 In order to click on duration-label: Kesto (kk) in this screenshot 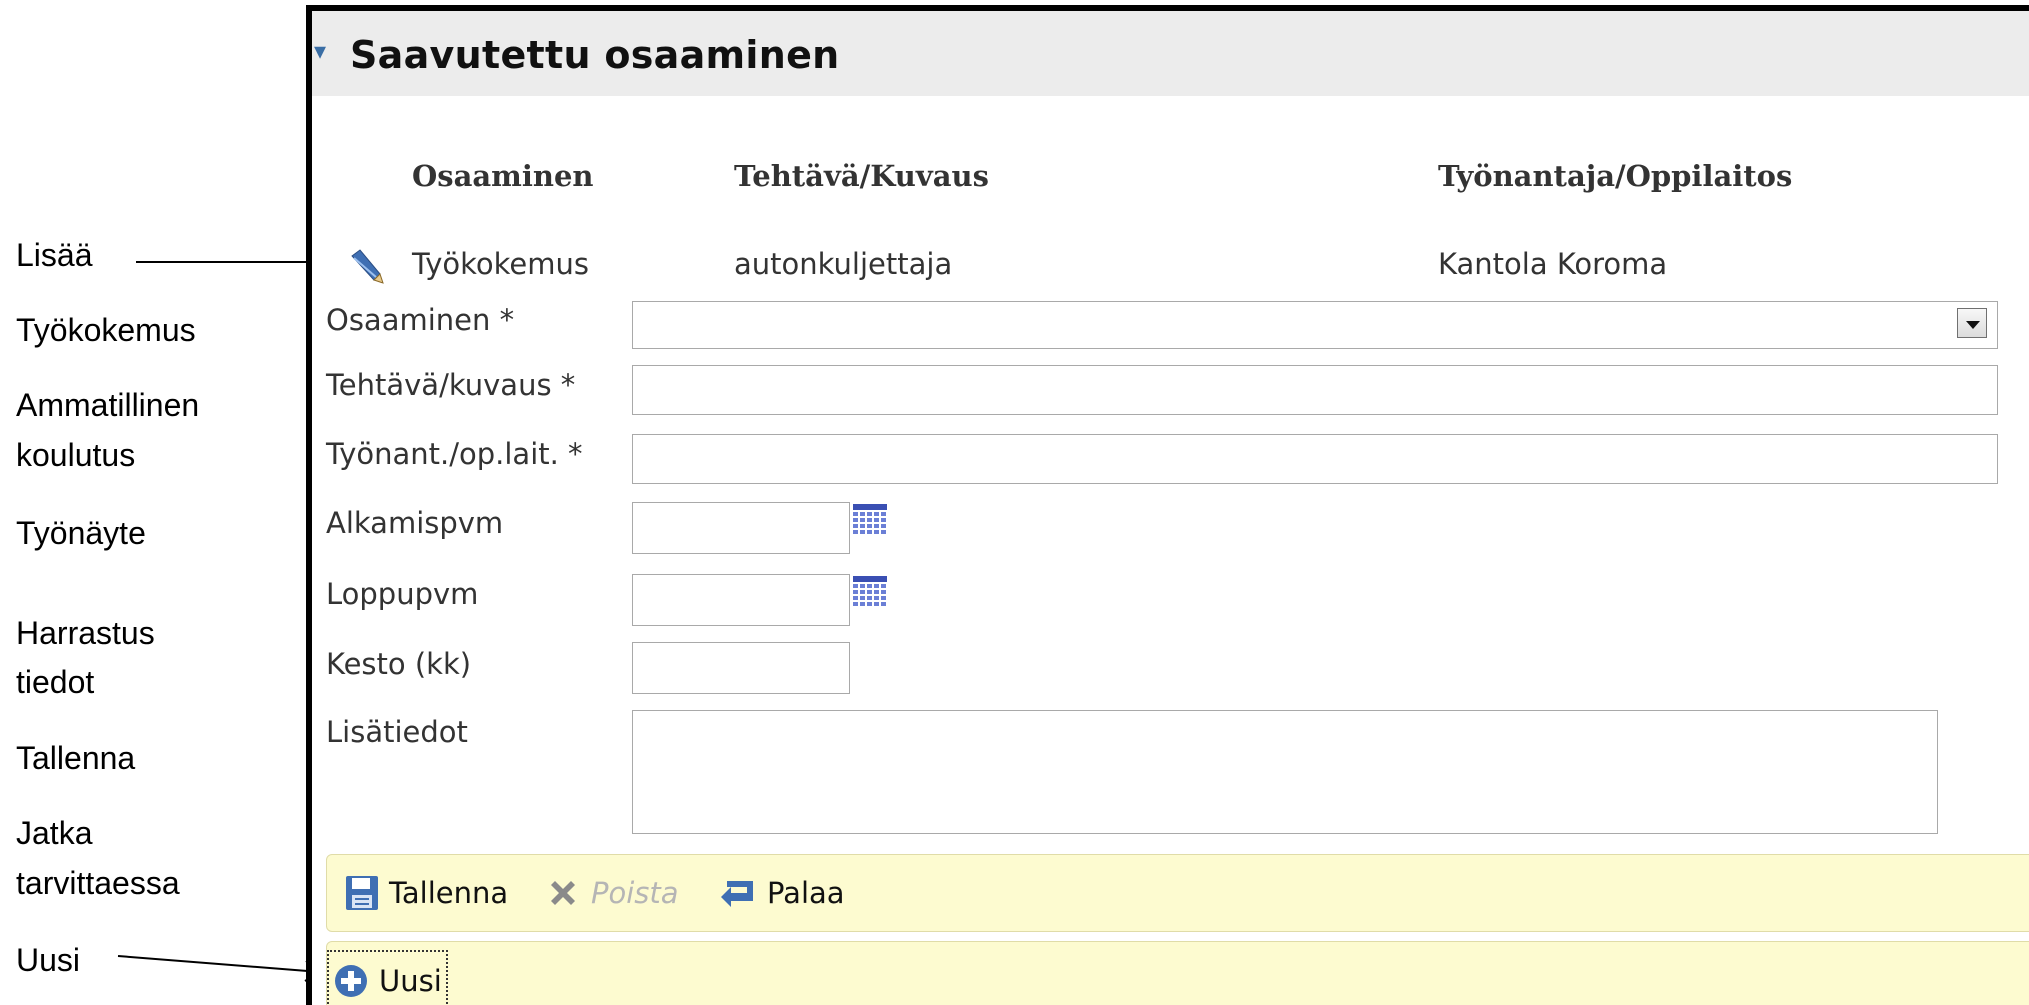, I will do `click(399, 664)`.